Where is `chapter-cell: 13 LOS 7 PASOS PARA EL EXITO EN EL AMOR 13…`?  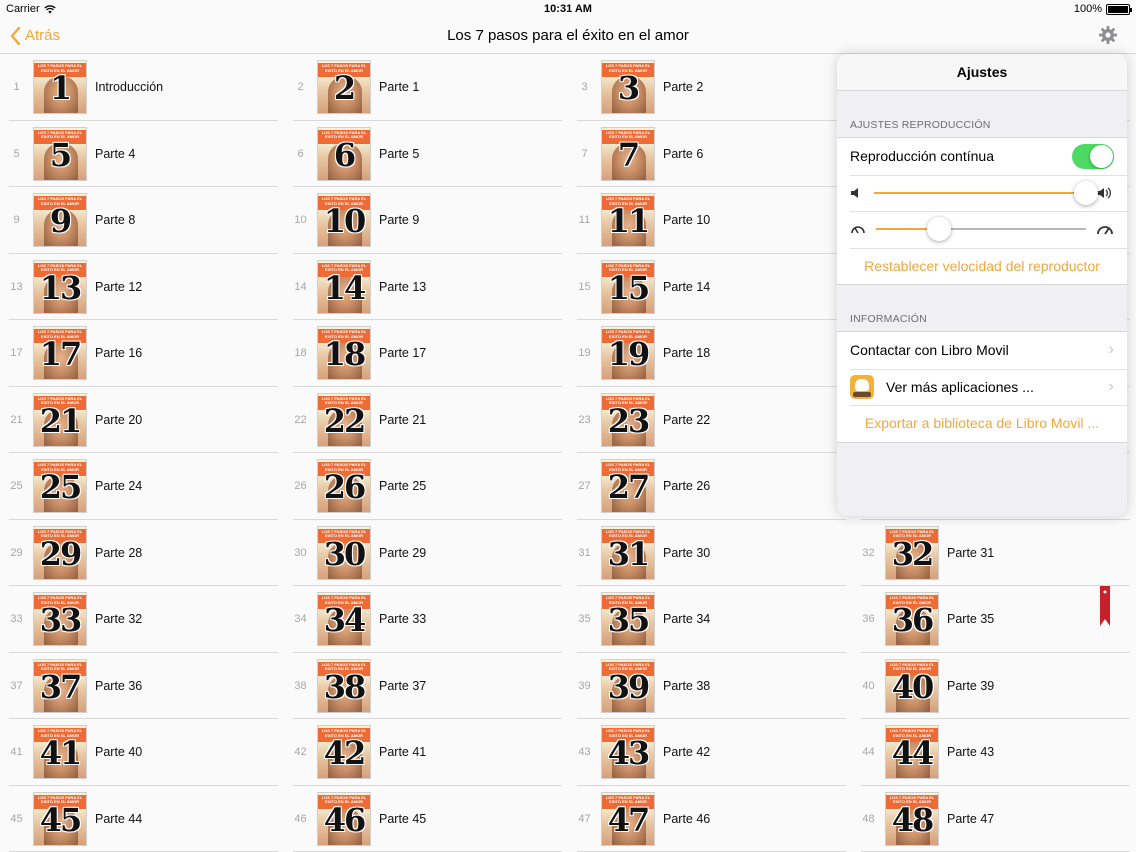 chapter-cell: 13 LOS 7 PASOS PARA EL EXITO EN EL AMOR 13… is located at coordinates (142, 287).